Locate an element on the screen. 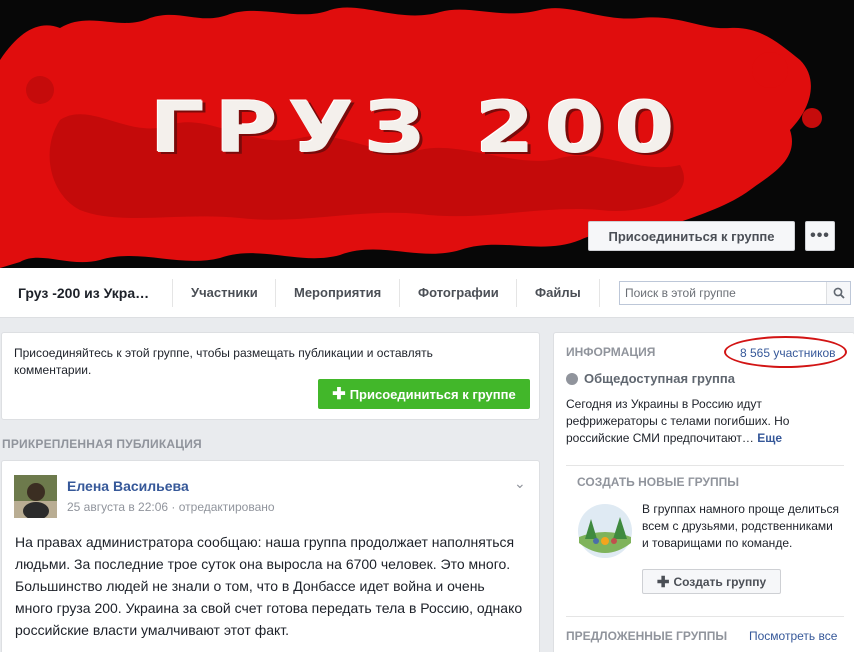  tab-photos: Фотографии is located at coordinates (458, 293).